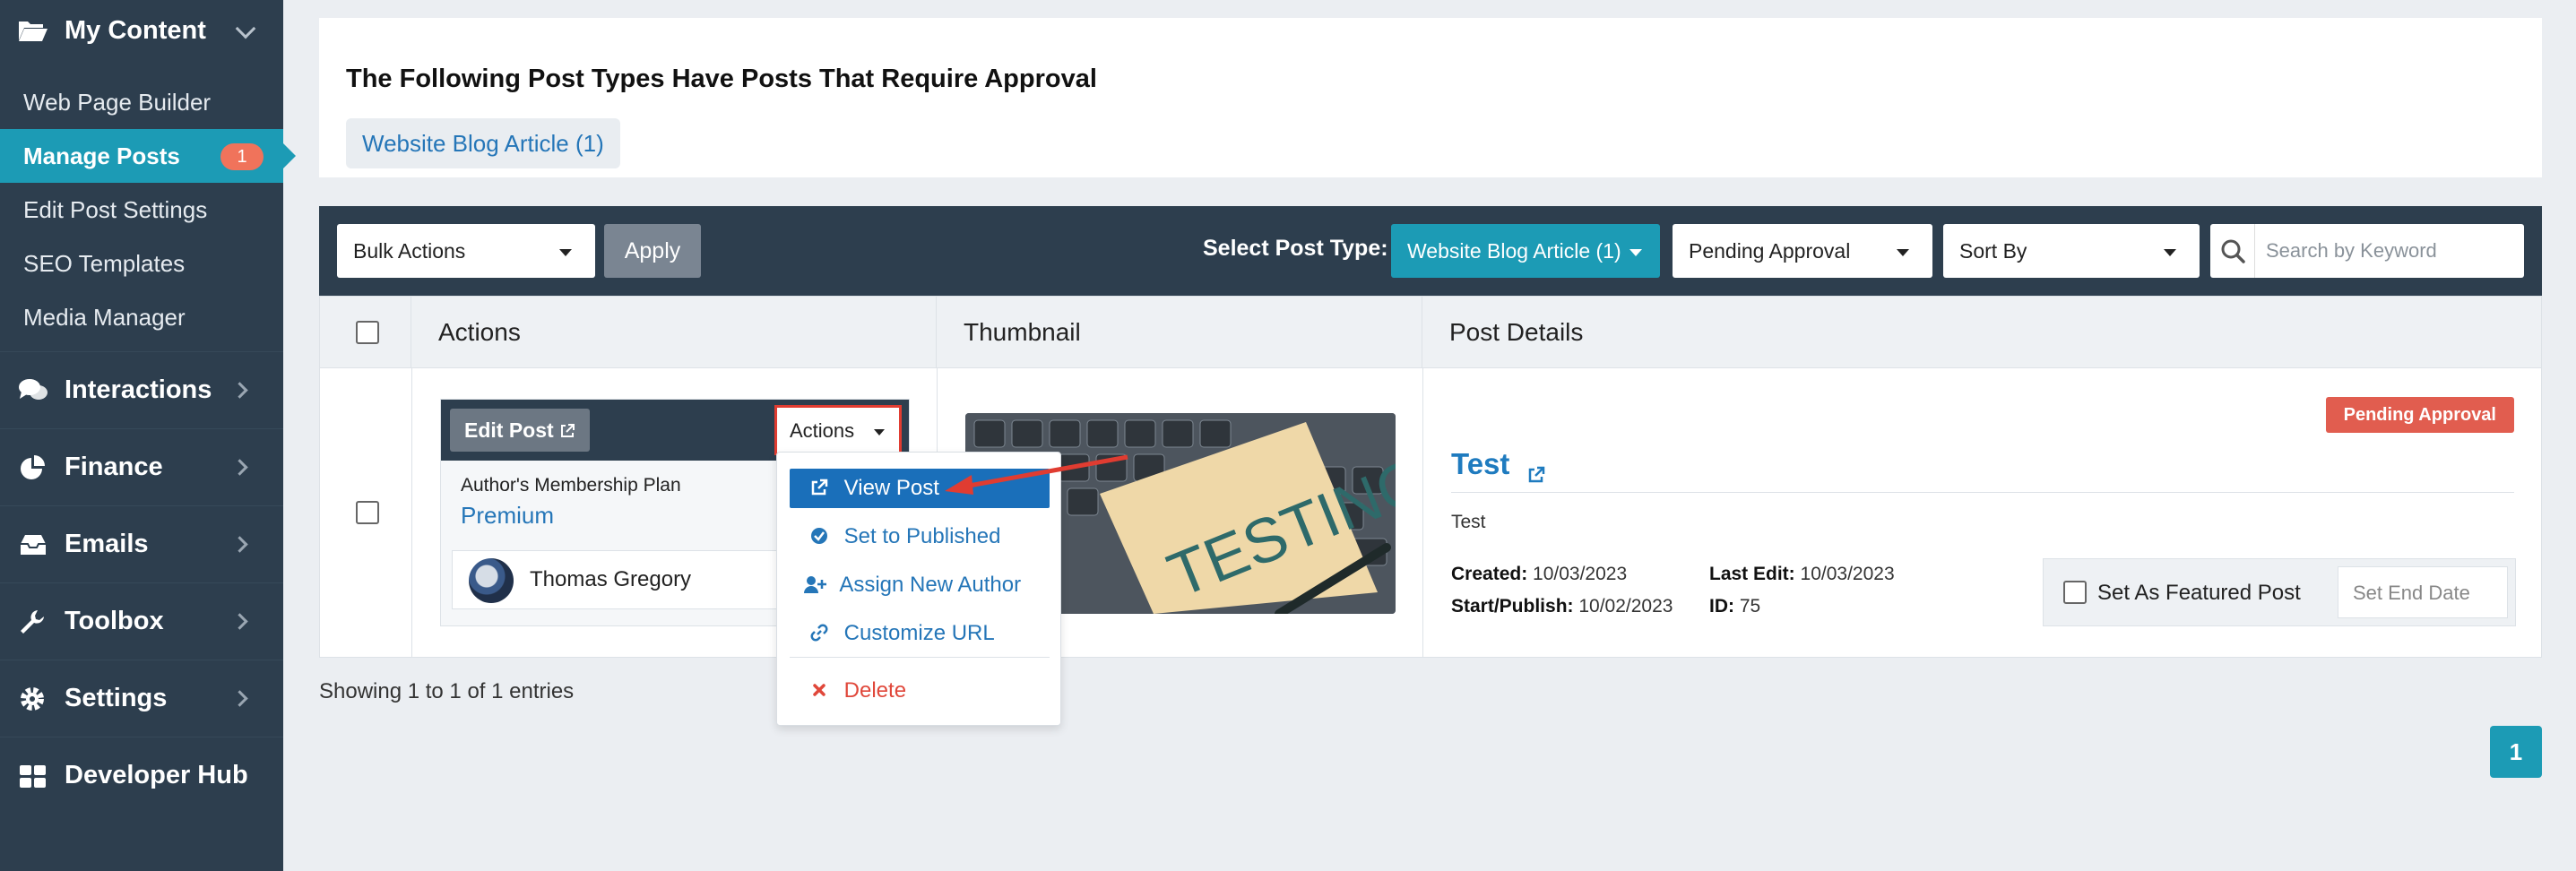 Image resolution: width=2576 pixels, height=871 pixels. What do you see at coordinates (1036, 474) in the screenshot?
I see `annotation-arrow` at bounding box center [1036, 474].